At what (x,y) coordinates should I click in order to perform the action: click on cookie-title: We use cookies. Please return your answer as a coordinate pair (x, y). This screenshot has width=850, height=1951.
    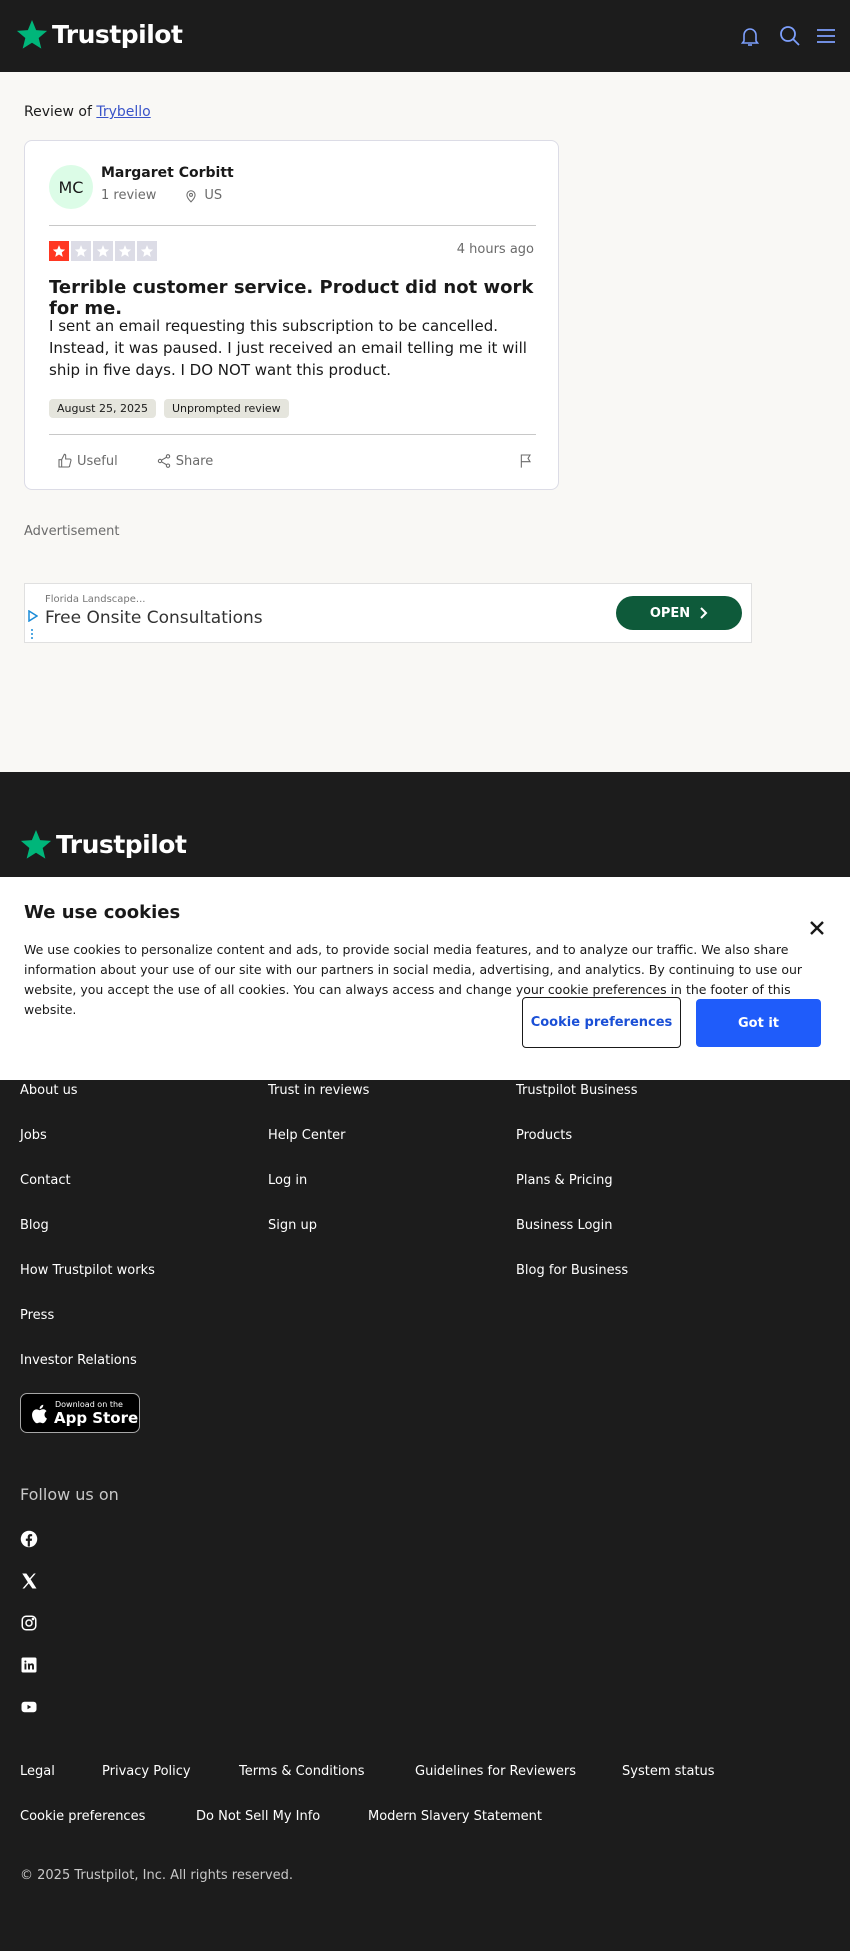
    Looking at the image, I should click on (102, 912).